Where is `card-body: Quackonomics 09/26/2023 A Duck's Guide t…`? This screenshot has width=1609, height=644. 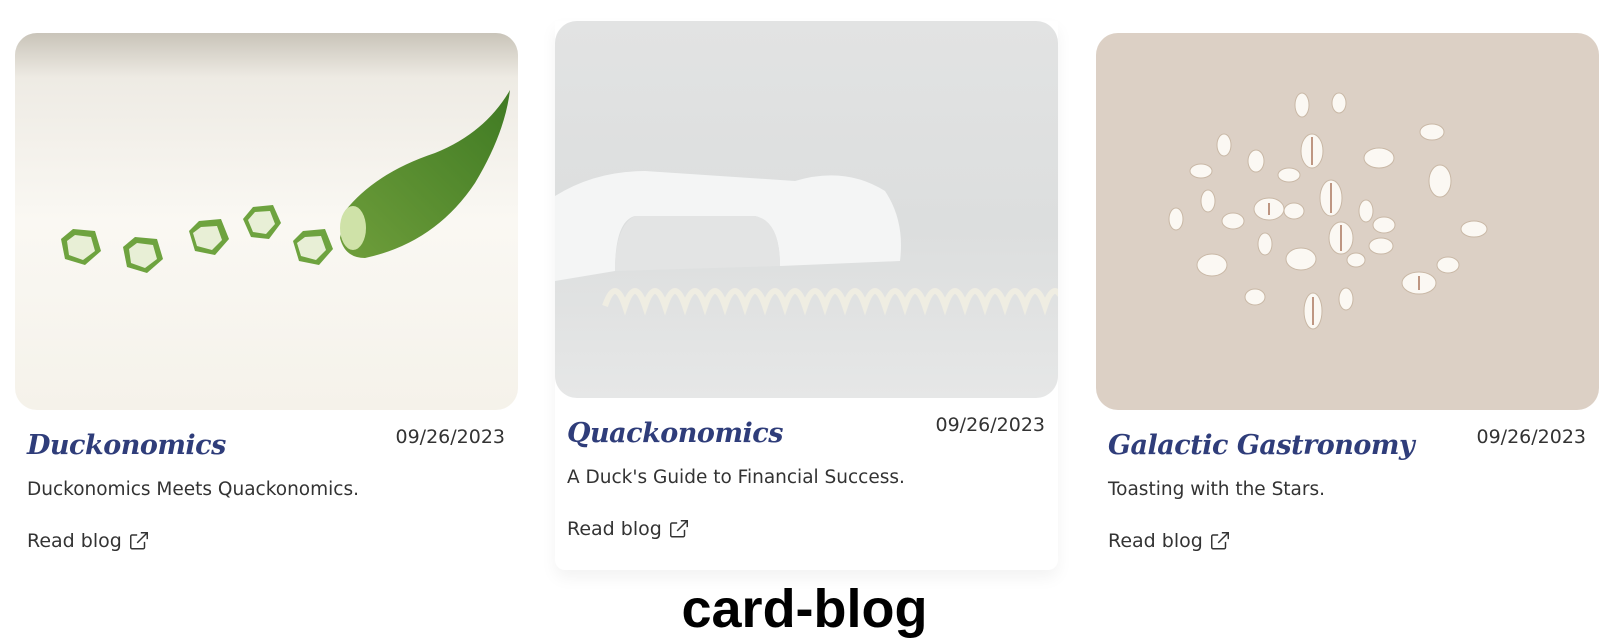
card-body: Quackonomics 09/26/2023 A Duck's Guide t… is located at coordinates (806, 484).